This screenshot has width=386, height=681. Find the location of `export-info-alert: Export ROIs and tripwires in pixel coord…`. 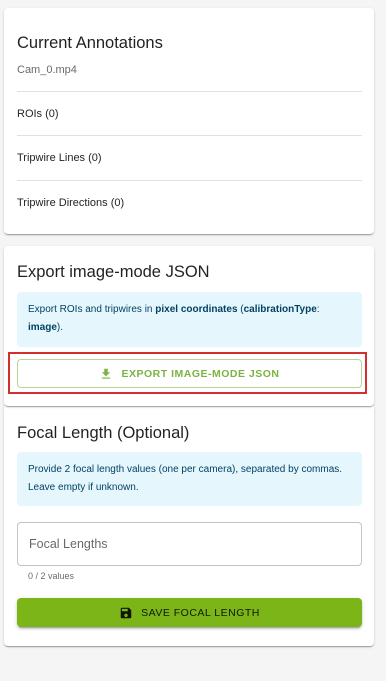

export-info-alert: Export ROIs and tripwires in pixel coord… is located at coordinates (189, 319).